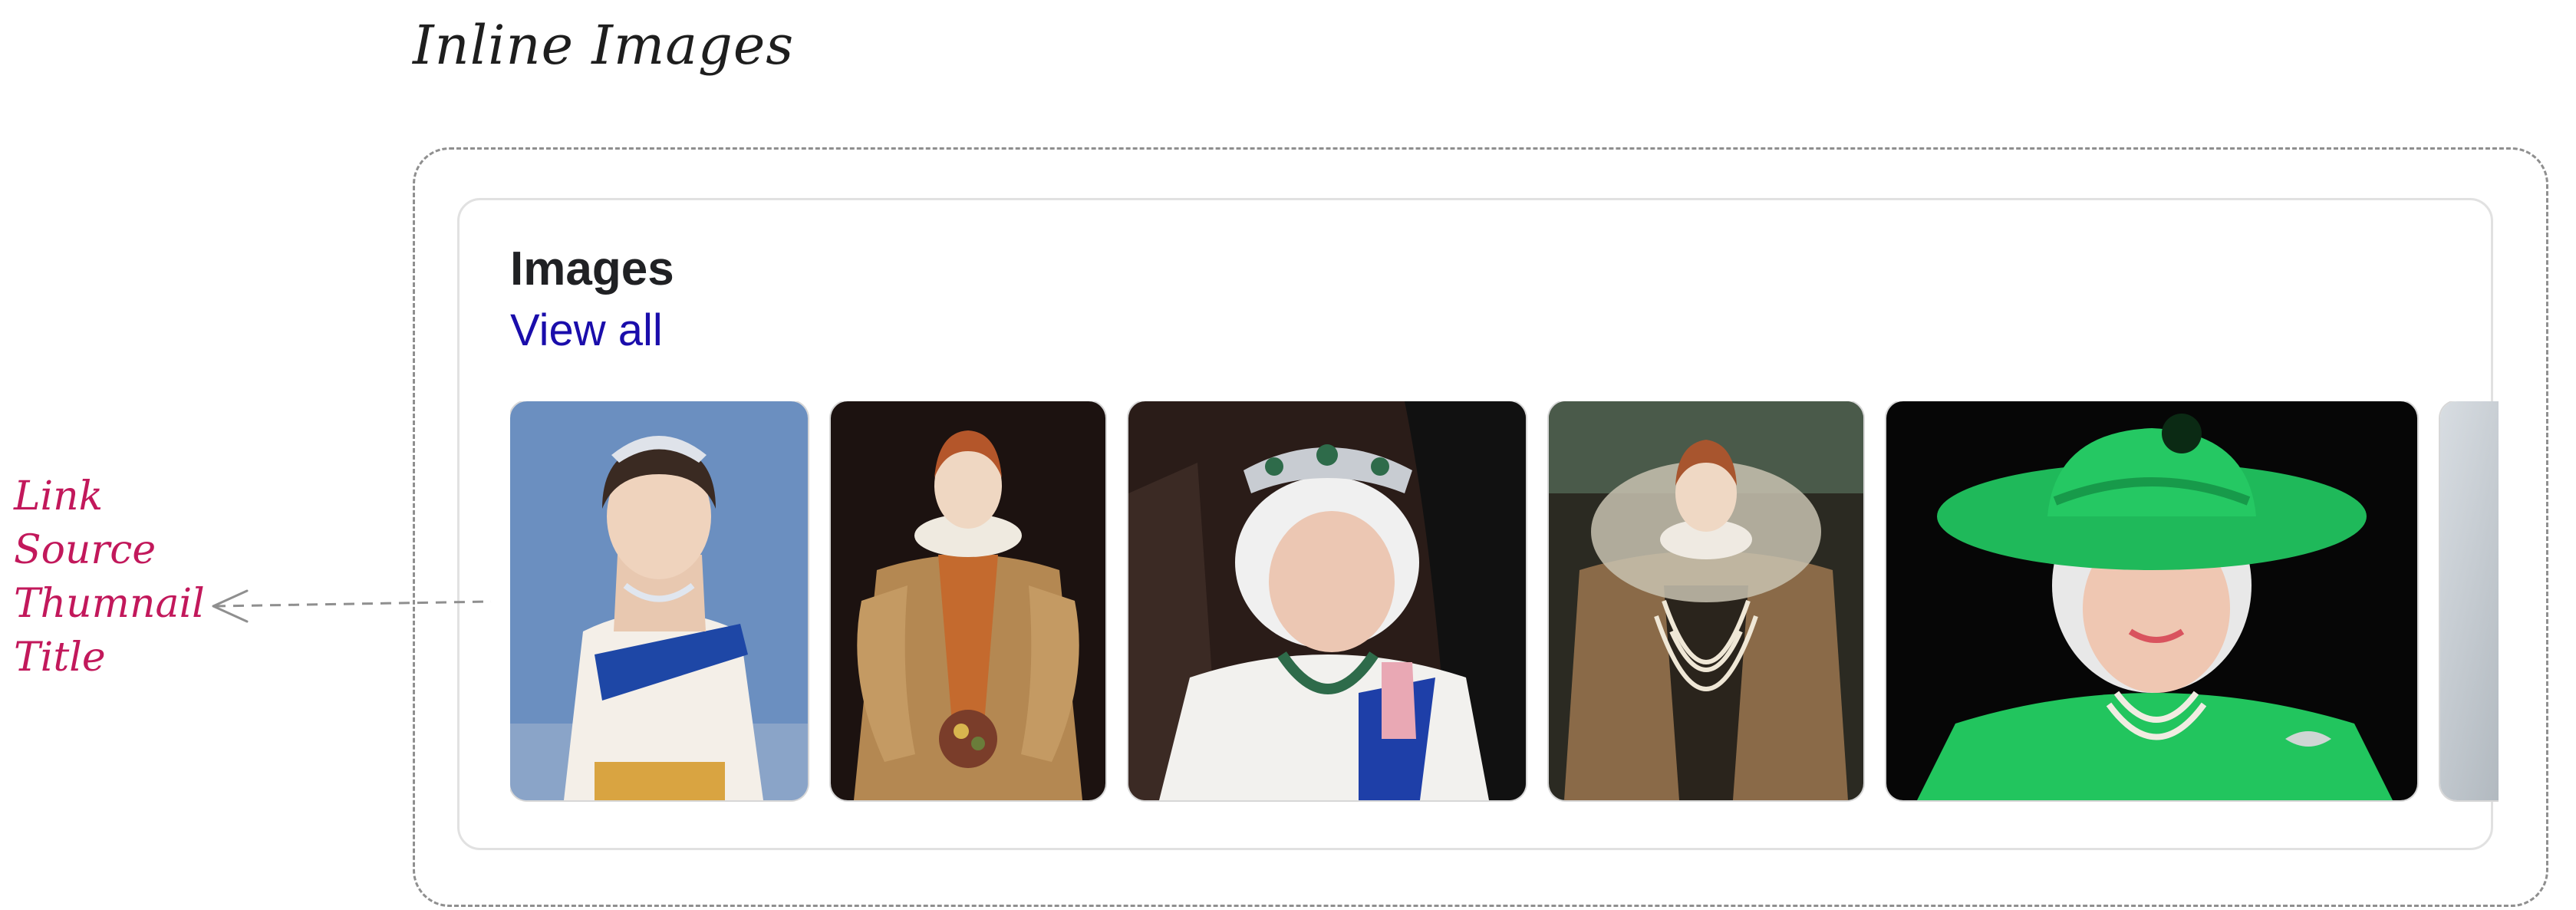 The width and height of the screenshot is (2576, 910). Describe the element at coordinates (109, 604) in the screenshot. I see `annotation-label-thumbnail: Thumnail` at that location.